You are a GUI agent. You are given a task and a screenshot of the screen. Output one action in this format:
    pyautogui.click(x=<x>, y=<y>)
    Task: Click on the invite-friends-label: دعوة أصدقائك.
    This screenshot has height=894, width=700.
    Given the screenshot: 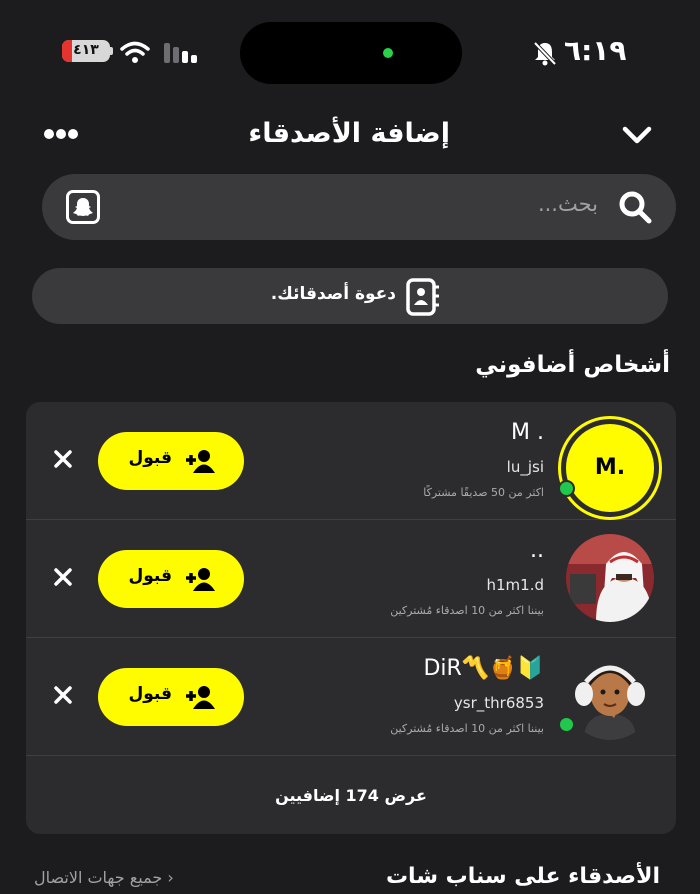 What is the action you would take?
    pyautogui.click(x=333, y=294)
    